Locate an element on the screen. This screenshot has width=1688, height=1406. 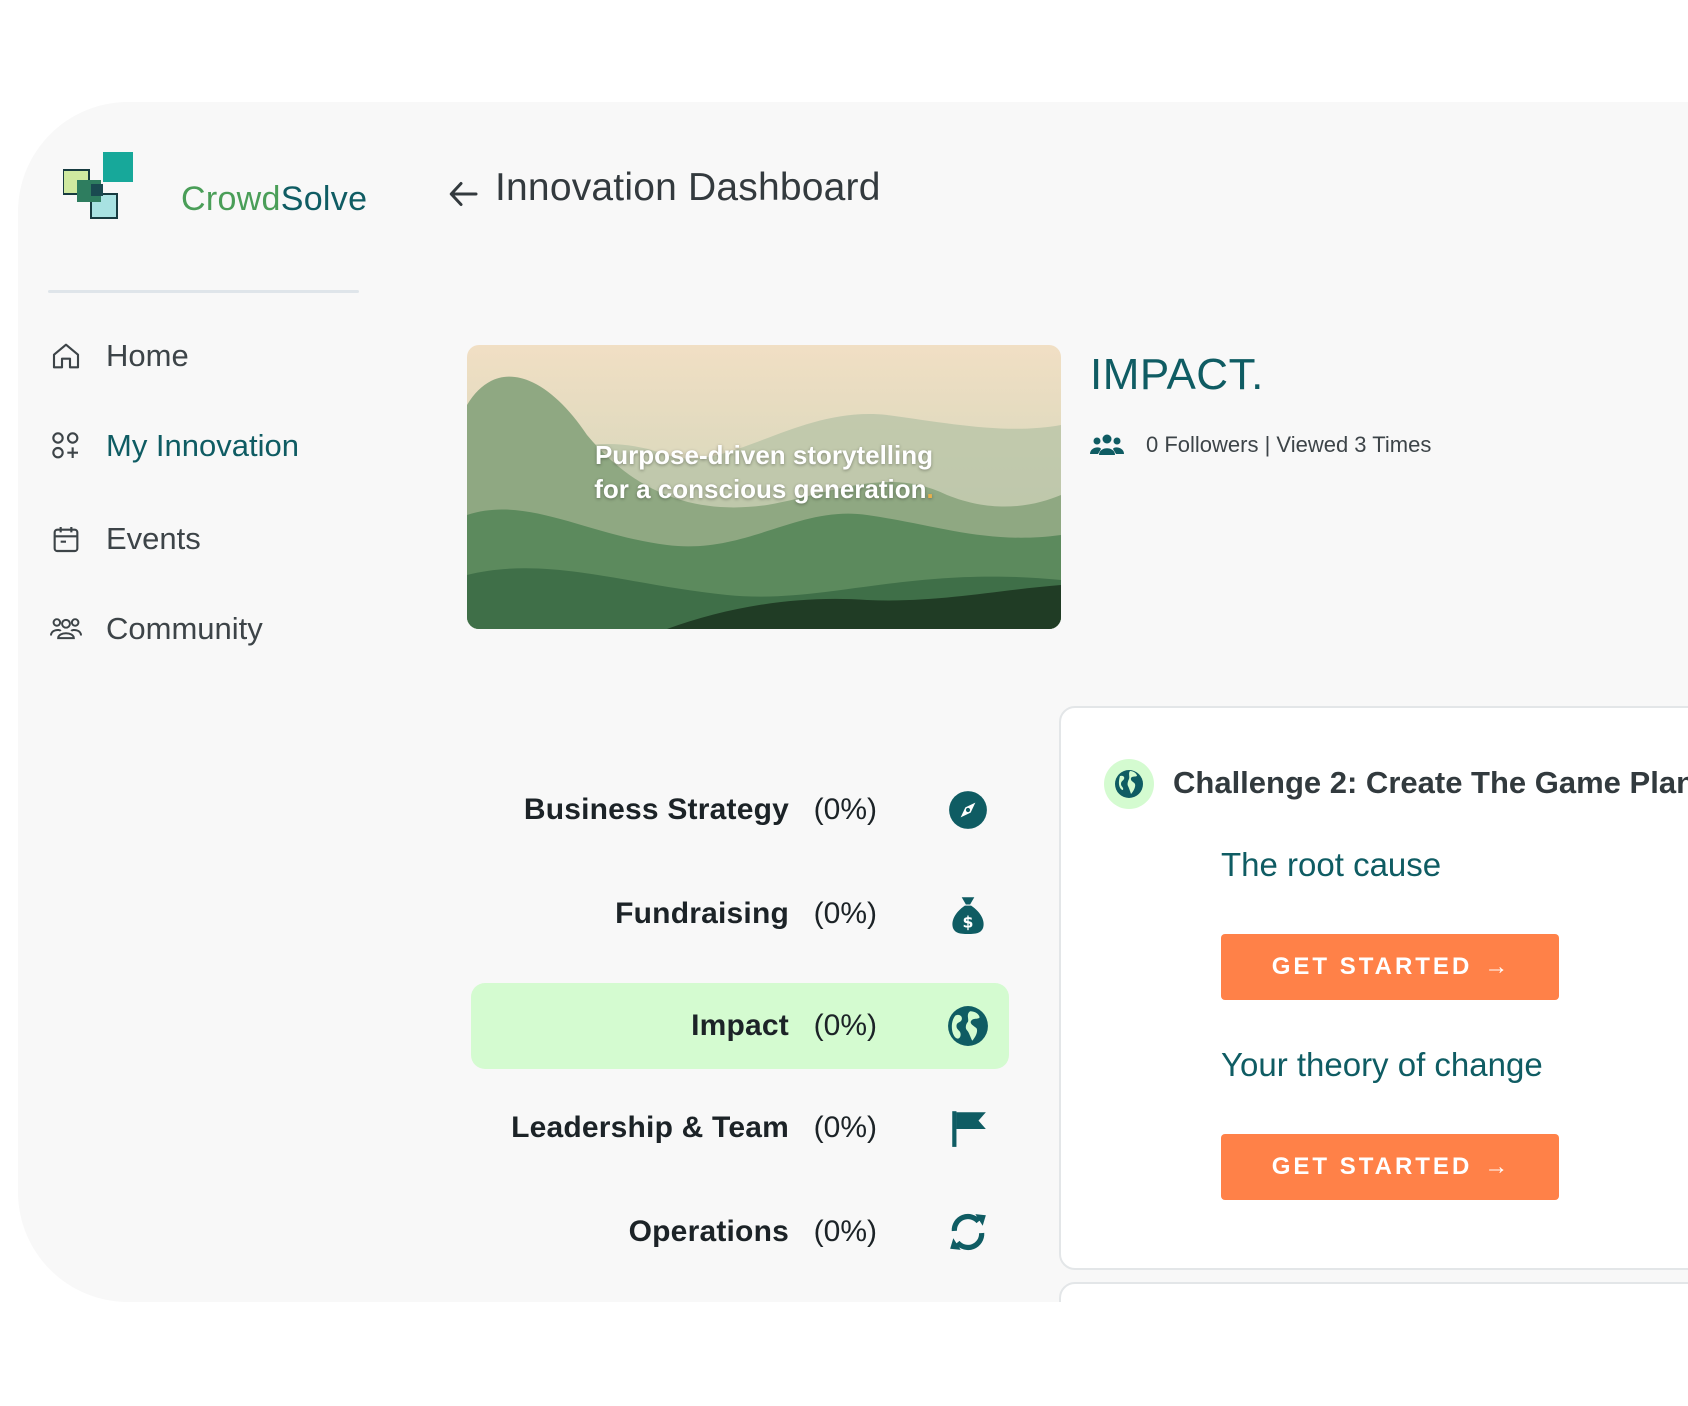
category-fundraising: Fundraising (0%) $ is located at coordinates (740, 914).